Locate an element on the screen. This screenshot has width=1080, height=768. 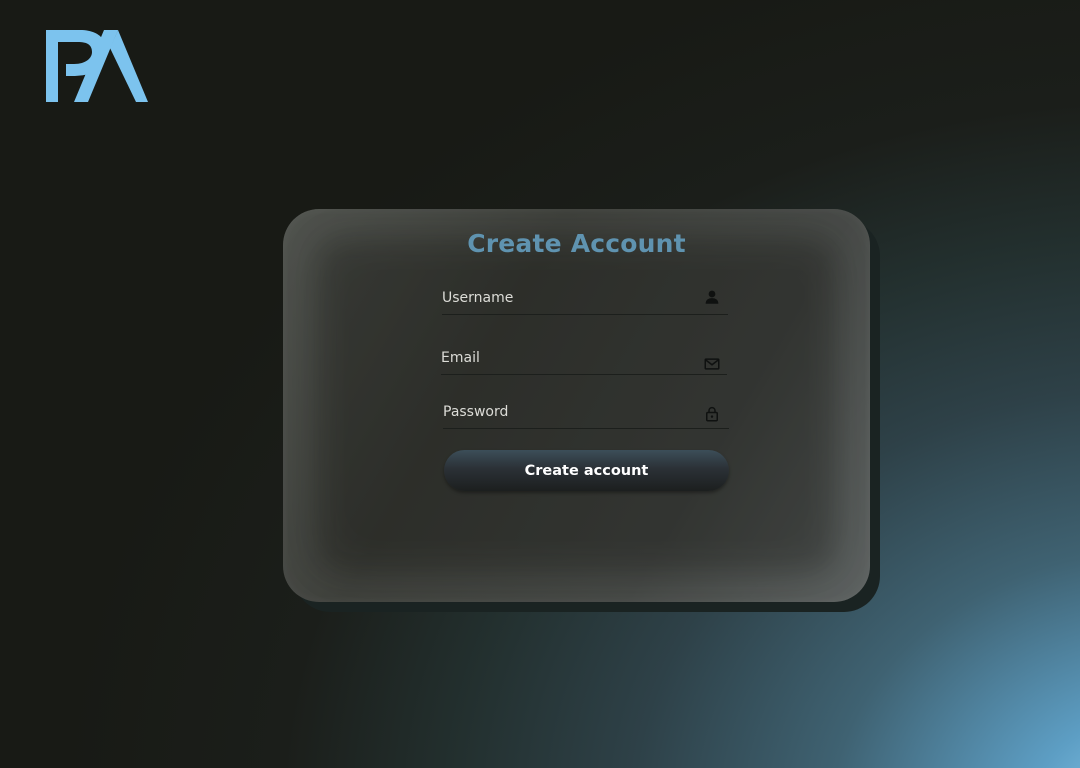
user-icon is located at coordinates (712, 297).